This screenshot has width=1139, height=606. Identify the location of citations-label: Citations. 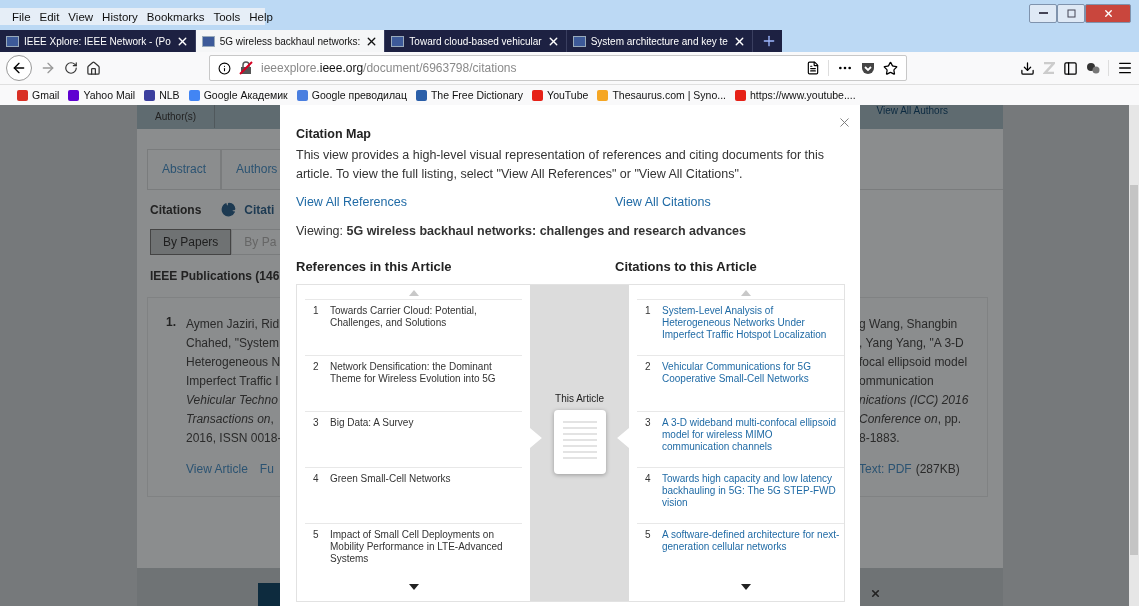
(176, 209).